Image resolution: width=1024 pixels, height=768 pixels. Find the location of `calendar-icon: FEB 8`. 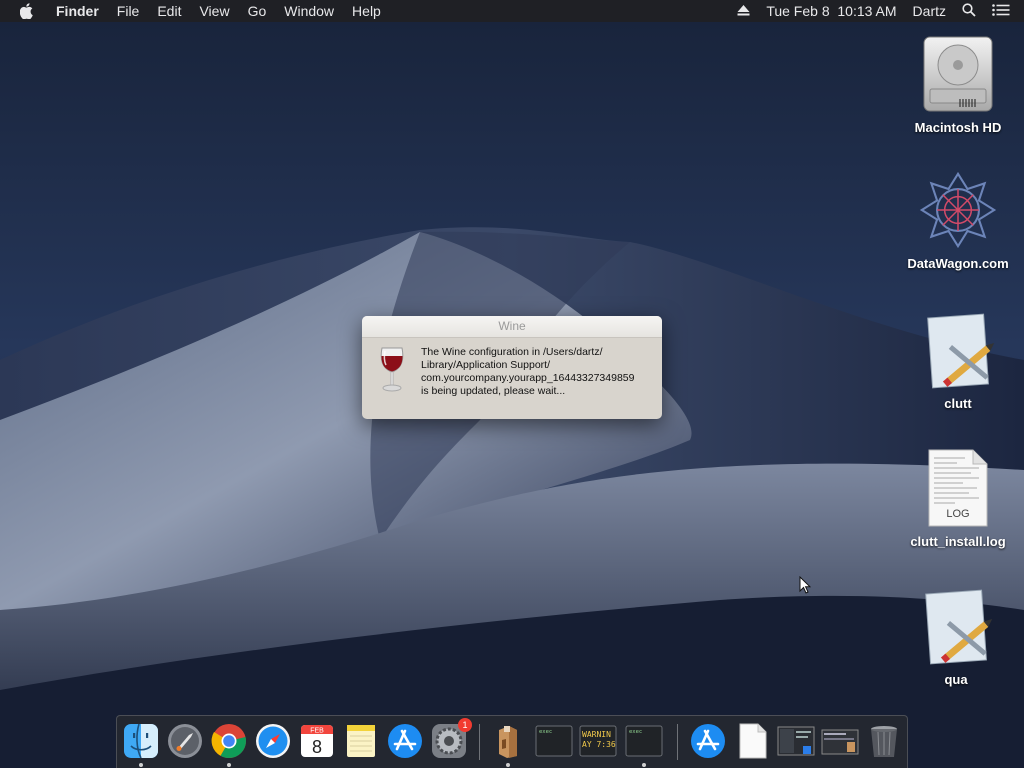

calendar-icon: FEB 8 is located at coordinates (317, 741).